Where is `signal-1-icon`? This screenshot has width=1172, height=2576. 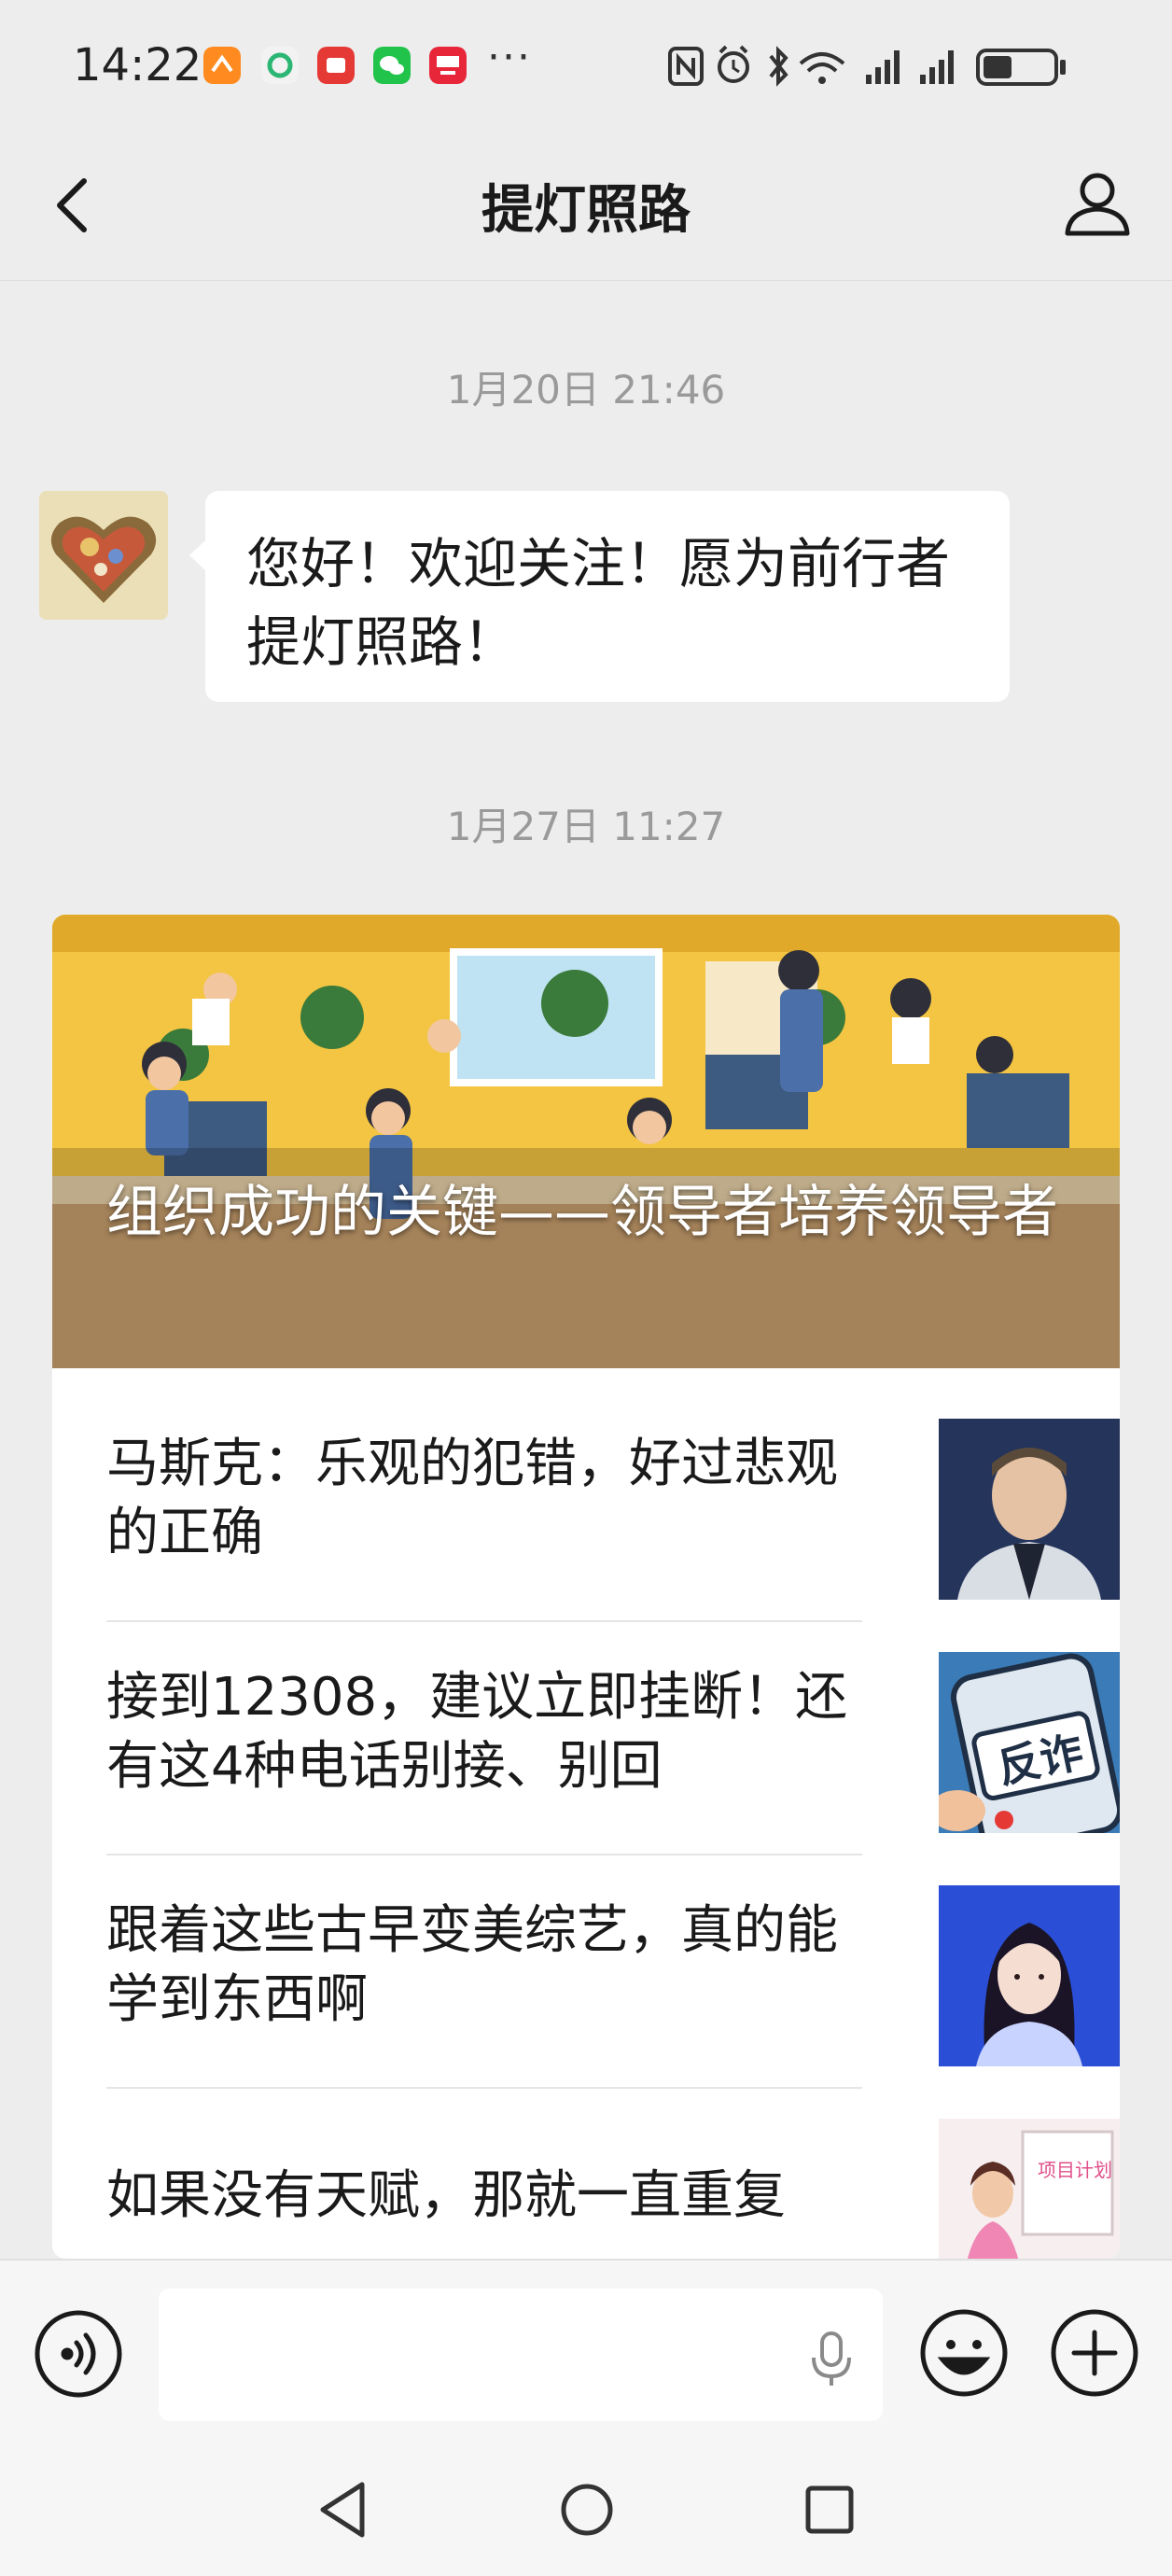
signal-1-icon is located at coordinates (883, 67).